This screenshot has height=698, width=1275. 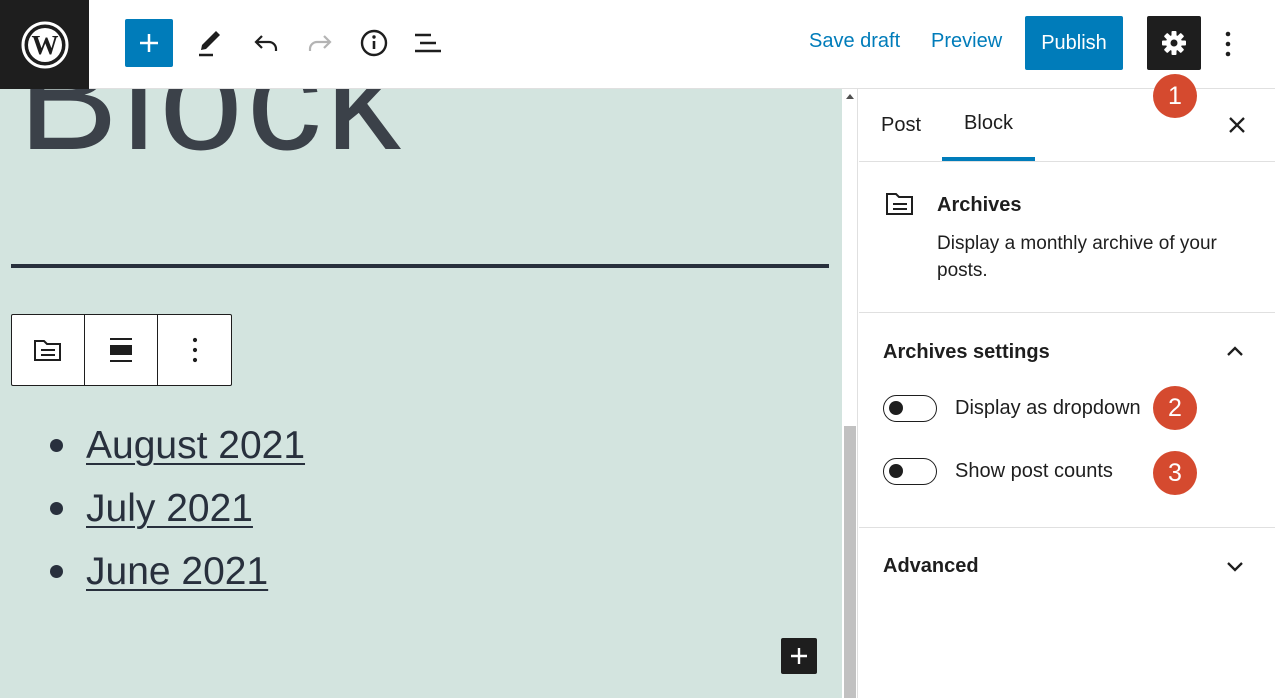 I want to click on annotation-badge: 1, so click(x=1175, y=96).